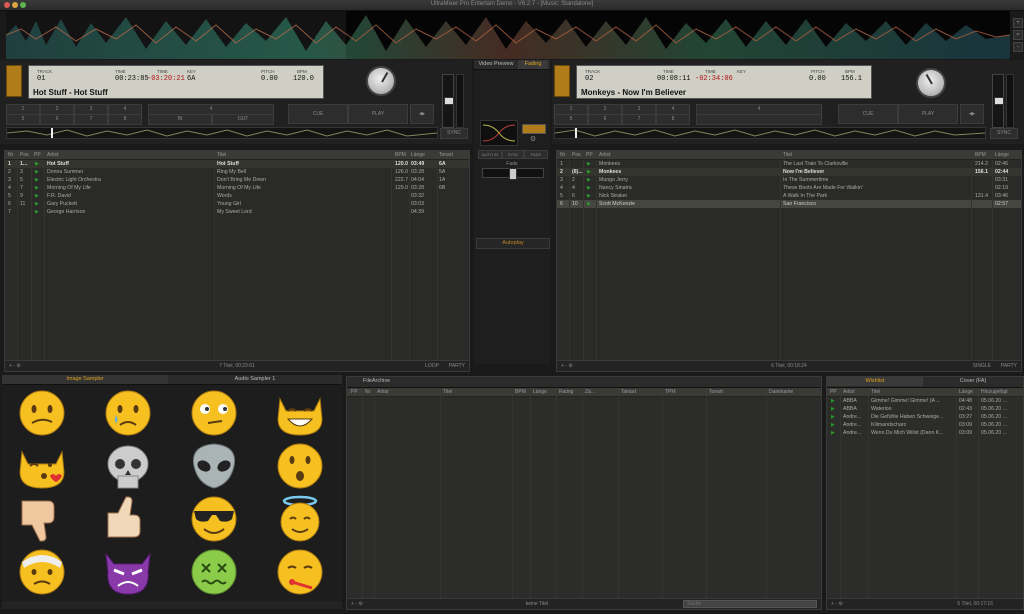 The width and height of the screenshot is (1024, 614). What do you see at coordinates (1018, 47) in the screenshot?
I see `zoom-out-button: -` at bounding box center [1018, 47].